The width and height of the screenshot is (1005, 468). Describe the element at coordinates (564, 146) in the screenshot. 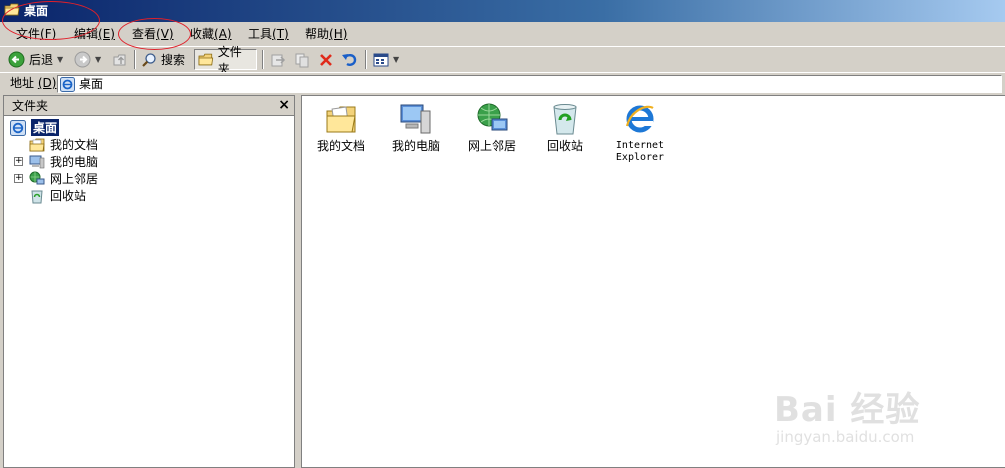

I see `desktop-item-label: 回收站` at that location.